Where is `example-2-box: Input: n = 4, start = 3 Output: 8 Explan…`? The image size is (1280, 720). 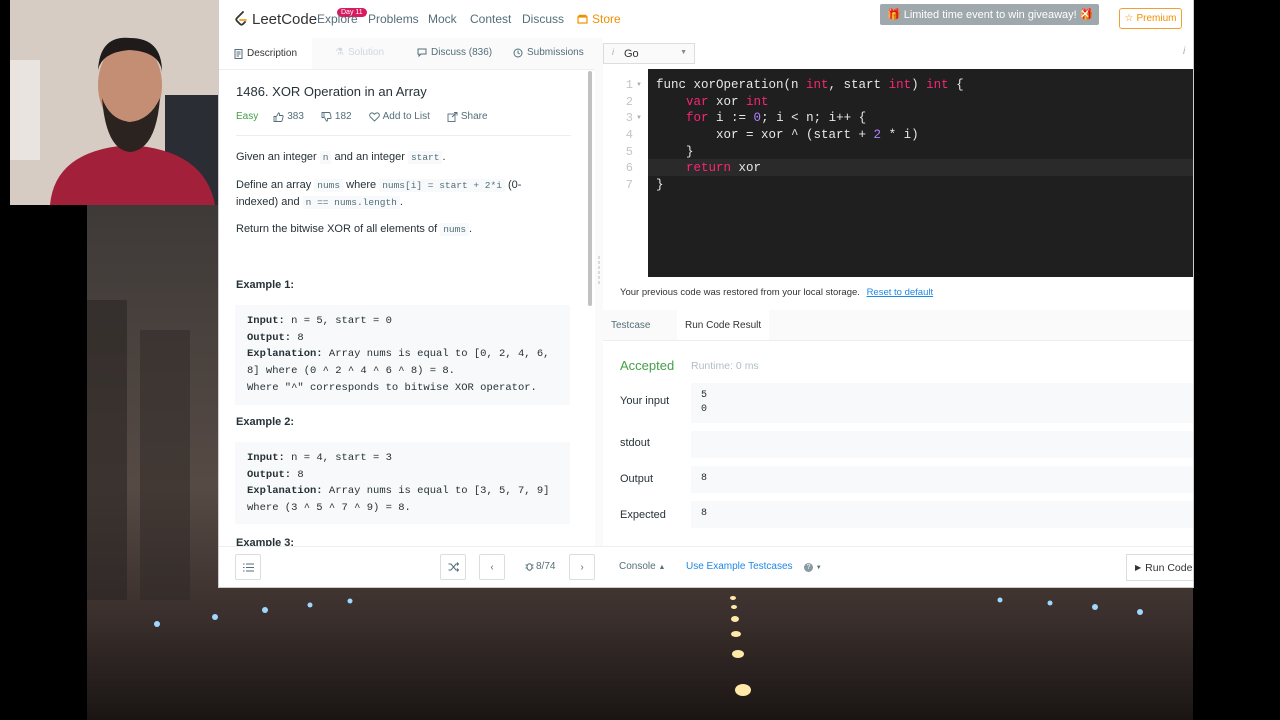 example-2-box: Input: n = 4, start = 3 Output: 8 Explan… is located at coordinates (402, 483).